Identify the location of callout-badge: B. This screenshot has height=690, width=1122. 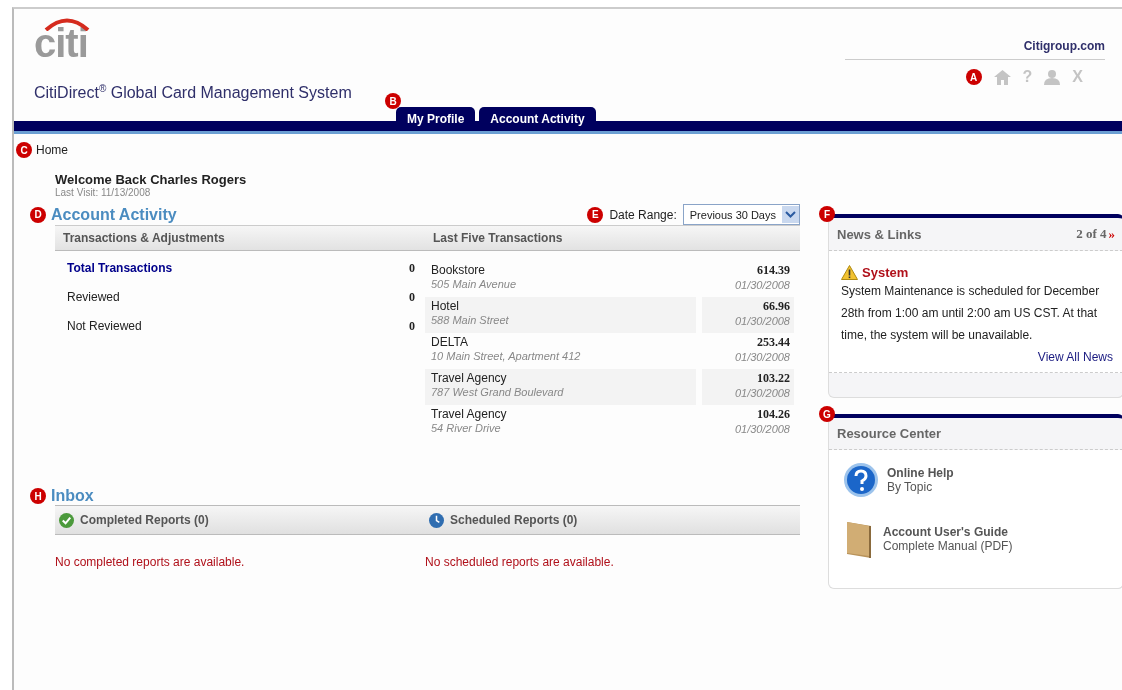
(393, 101).